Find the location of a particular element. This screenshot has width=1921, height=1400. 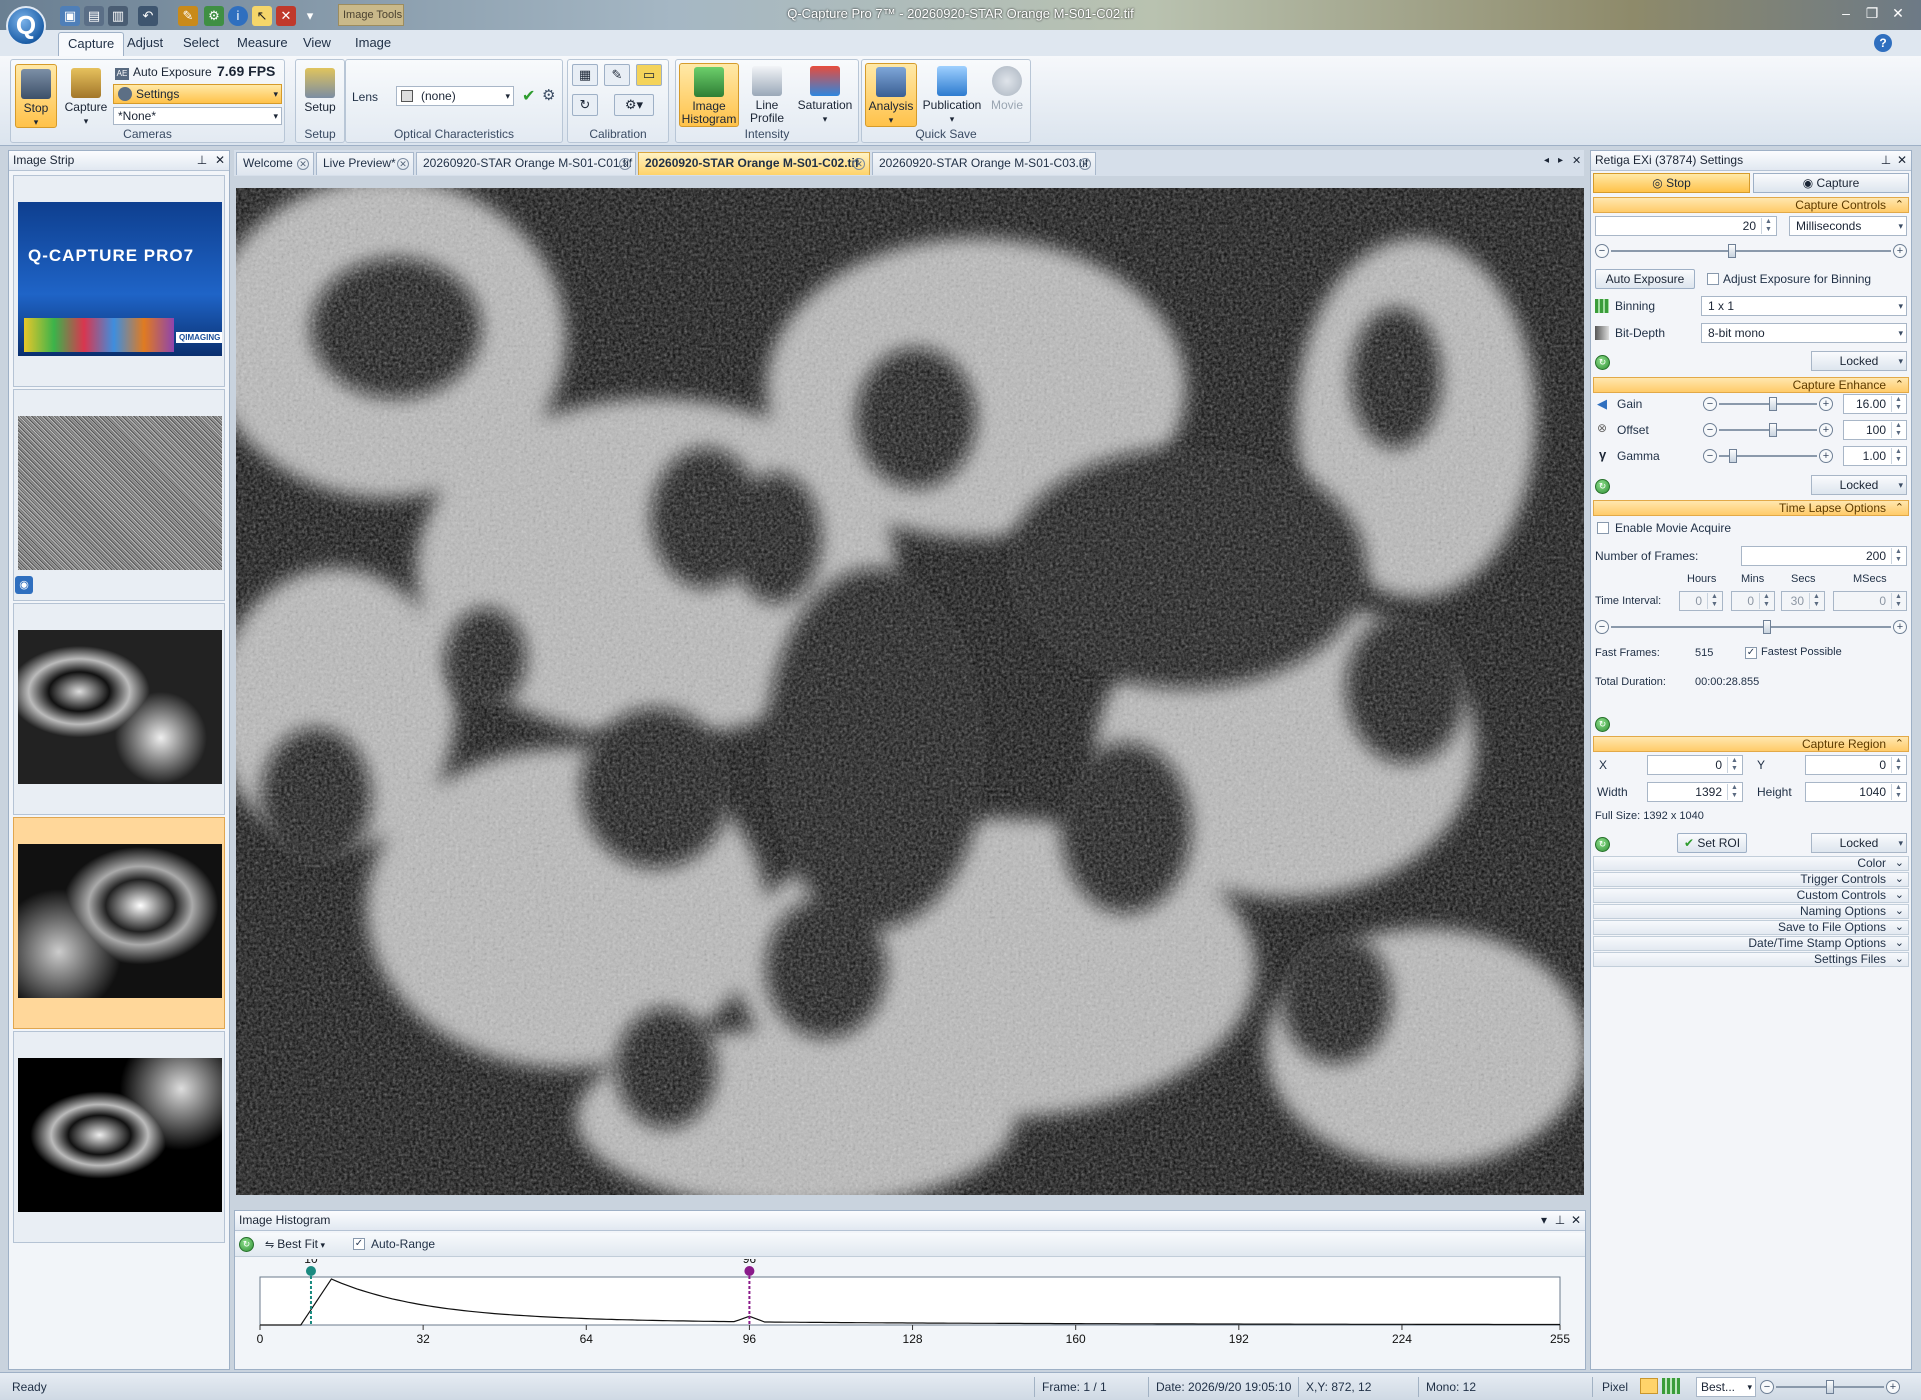

frames-input: 200 ▲ ▼ is located at coordinates (1824, 556).